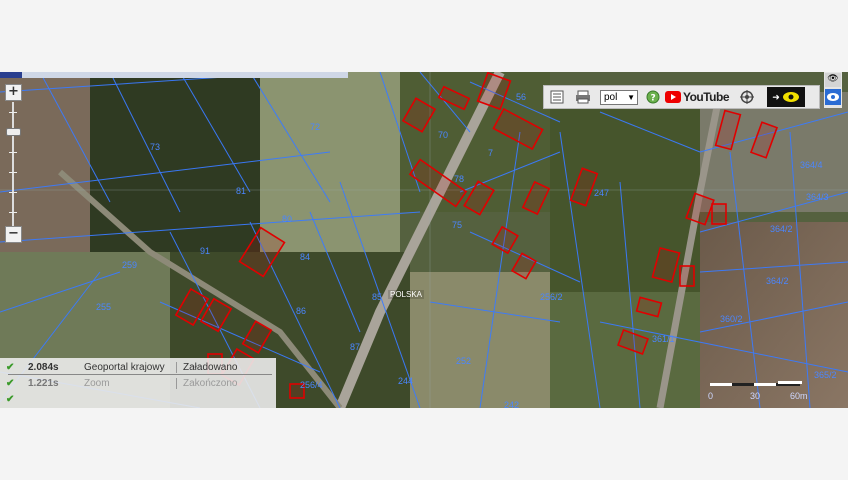 The width and height of the screenshot is (848, 480). I want to click on youtube-link: YouTube, so click(697, 97).